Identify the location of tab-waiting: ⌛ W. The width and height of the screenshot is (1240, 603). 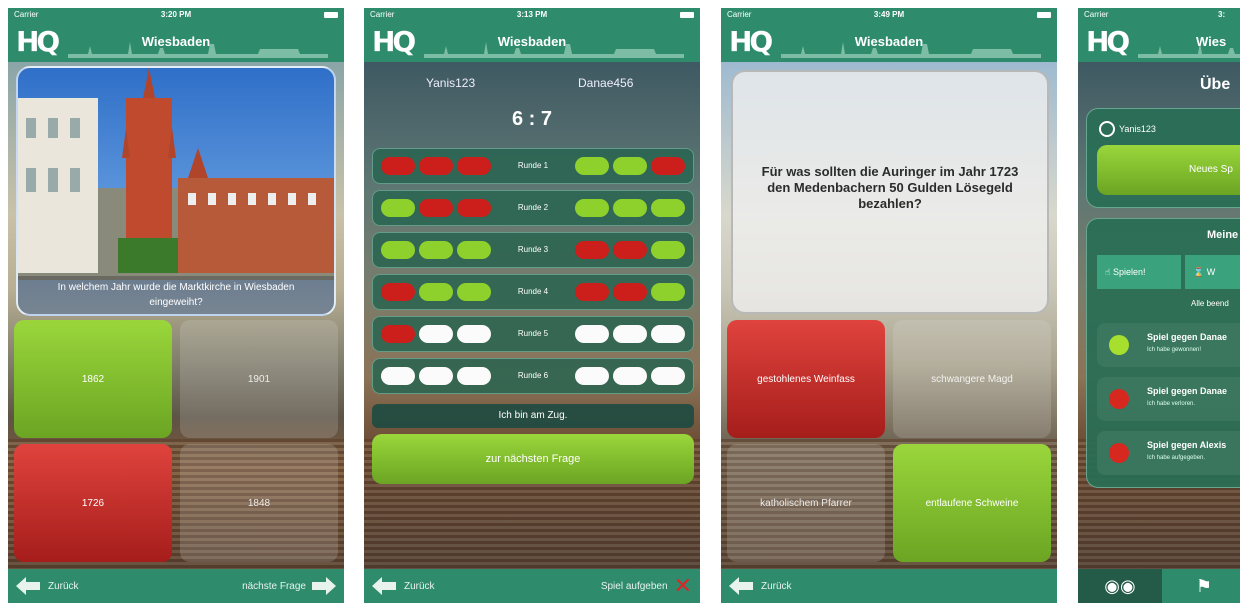
(1212, 272).